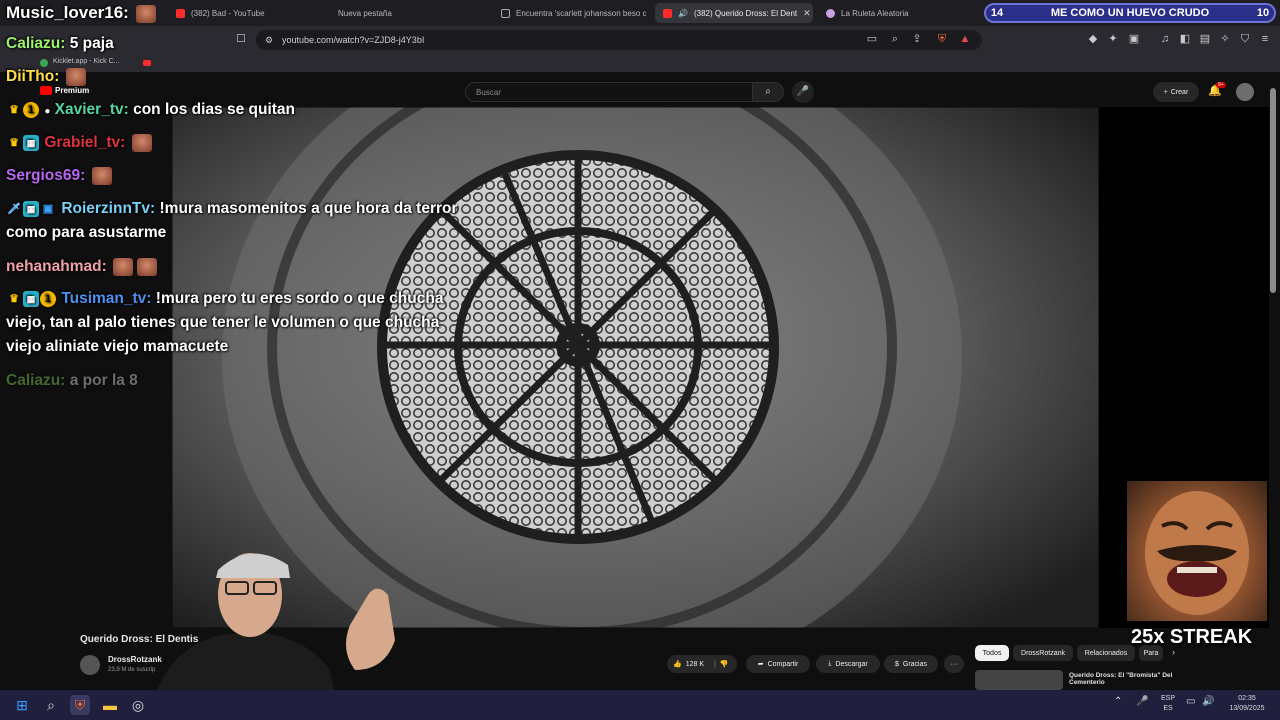 This screenshot has height=720, width=1280. I want to click on network-icon: ▭, so click(1190, 702).